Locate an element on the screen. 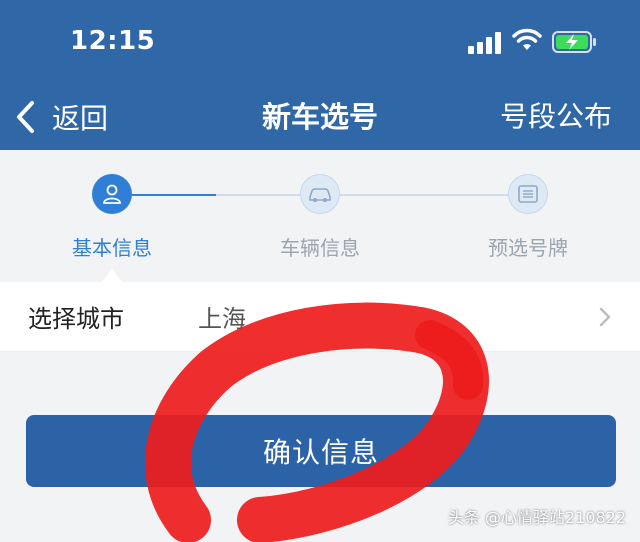  segment-announcement-link: 号段公布 is located at coordinates (556, 117).